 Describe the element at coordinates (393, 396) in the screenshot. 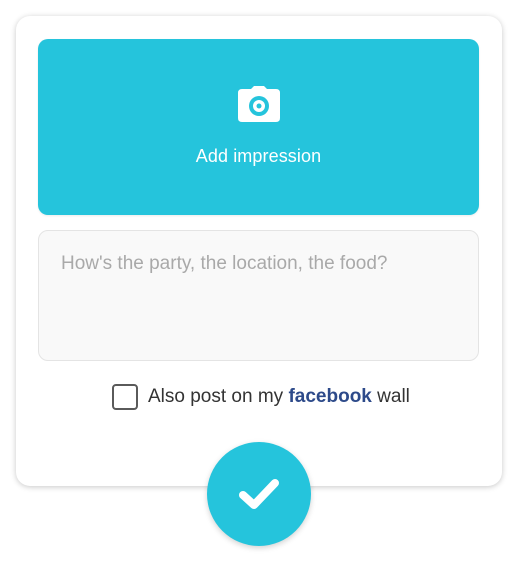

I see `facebook-share-text-after: wall` at that location.